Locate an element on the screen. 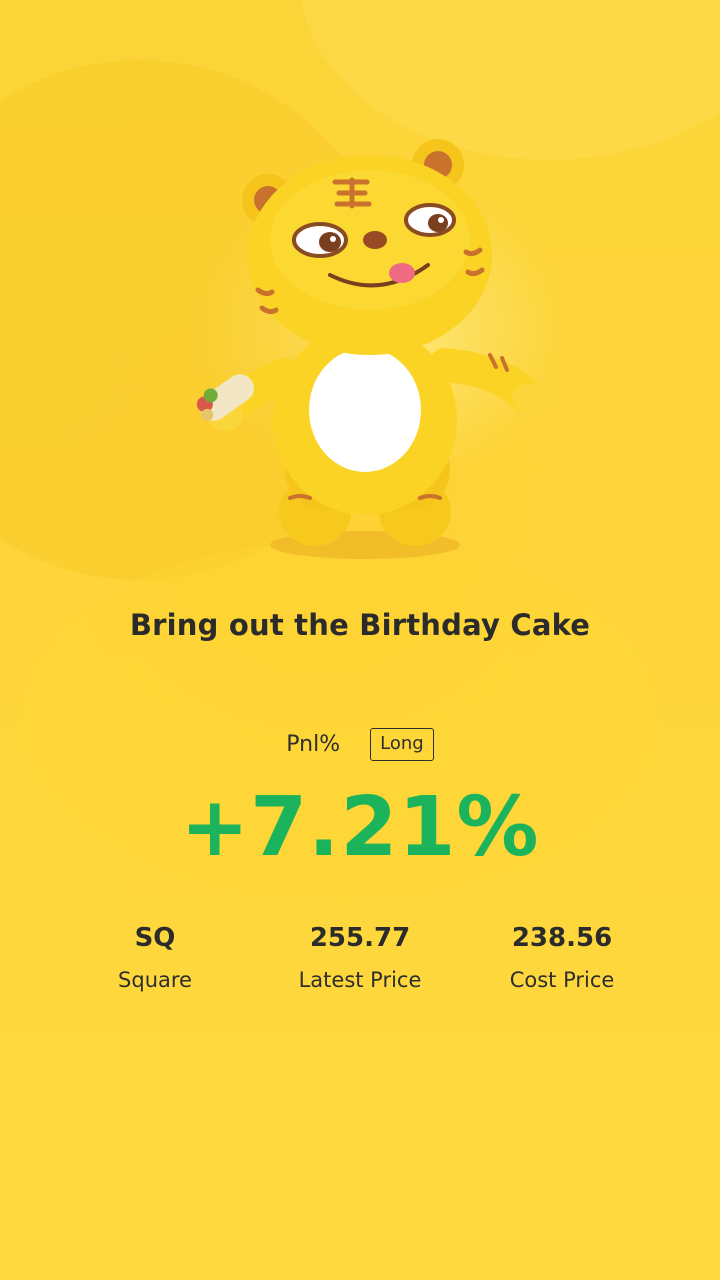 The width and height of the screenshot is (720, 1280). card-title: Bring out the Birthday Cake is located at coordinates (360, 625).